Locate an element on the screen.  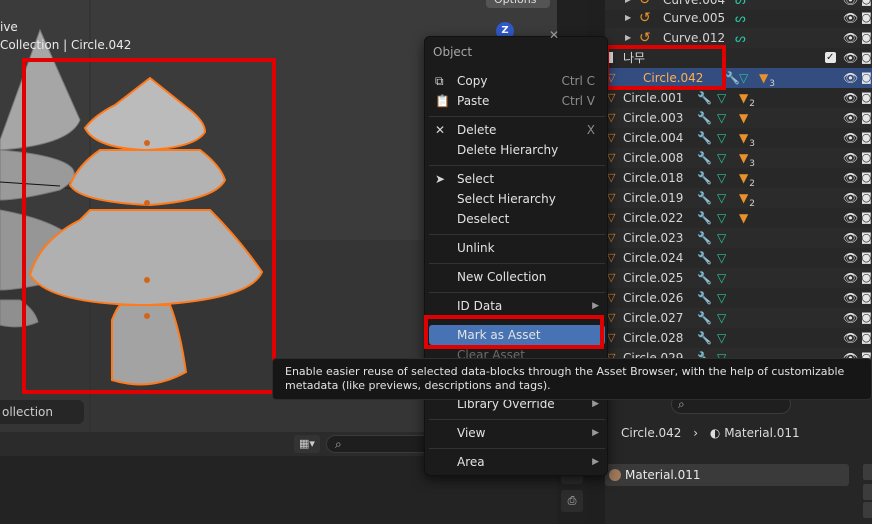
outliner-row-object: ▽ Circle.027 🔧 ▽ 👁 ◙ is located at coordinates (738, 318).